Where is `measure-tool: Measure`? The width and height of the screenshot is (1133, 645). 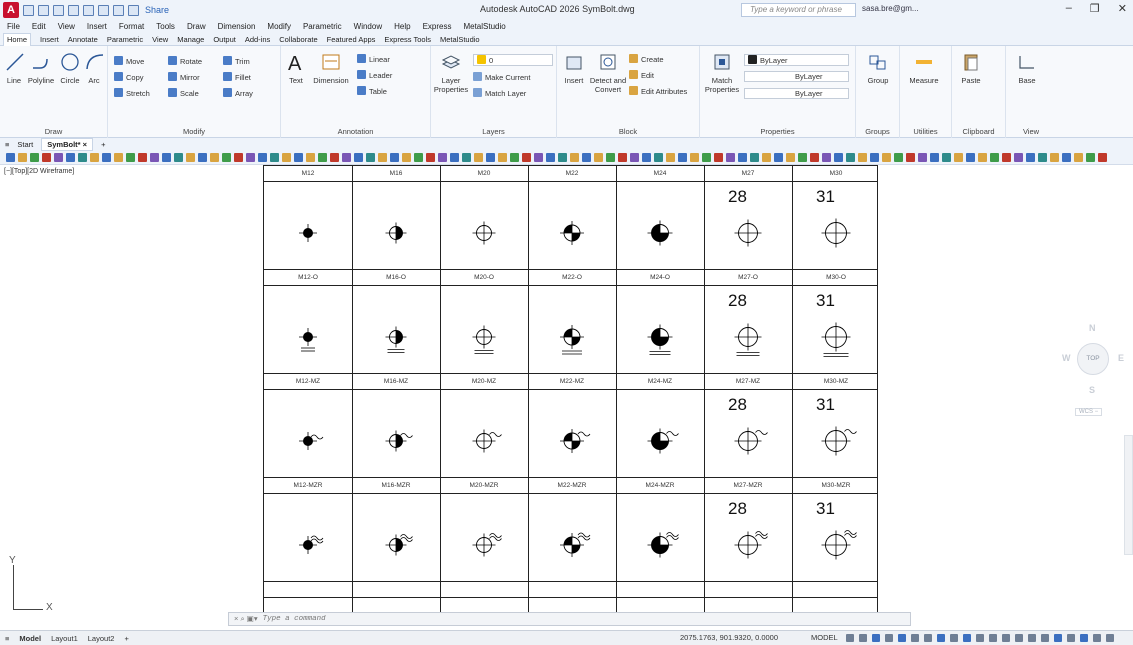 measure-tool: Measure is located at coordinates (924, 68).